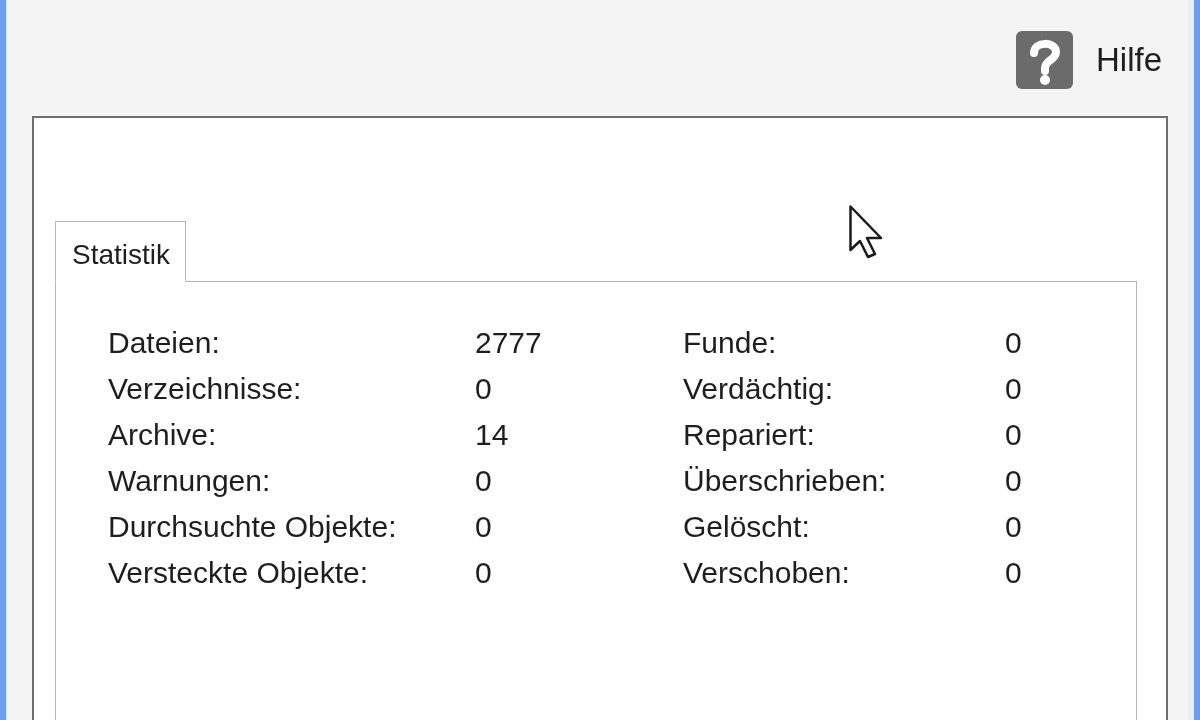  Describe the element at coordinates (492, 435) in the screenshot. I see `stat-value: 14` at that location.